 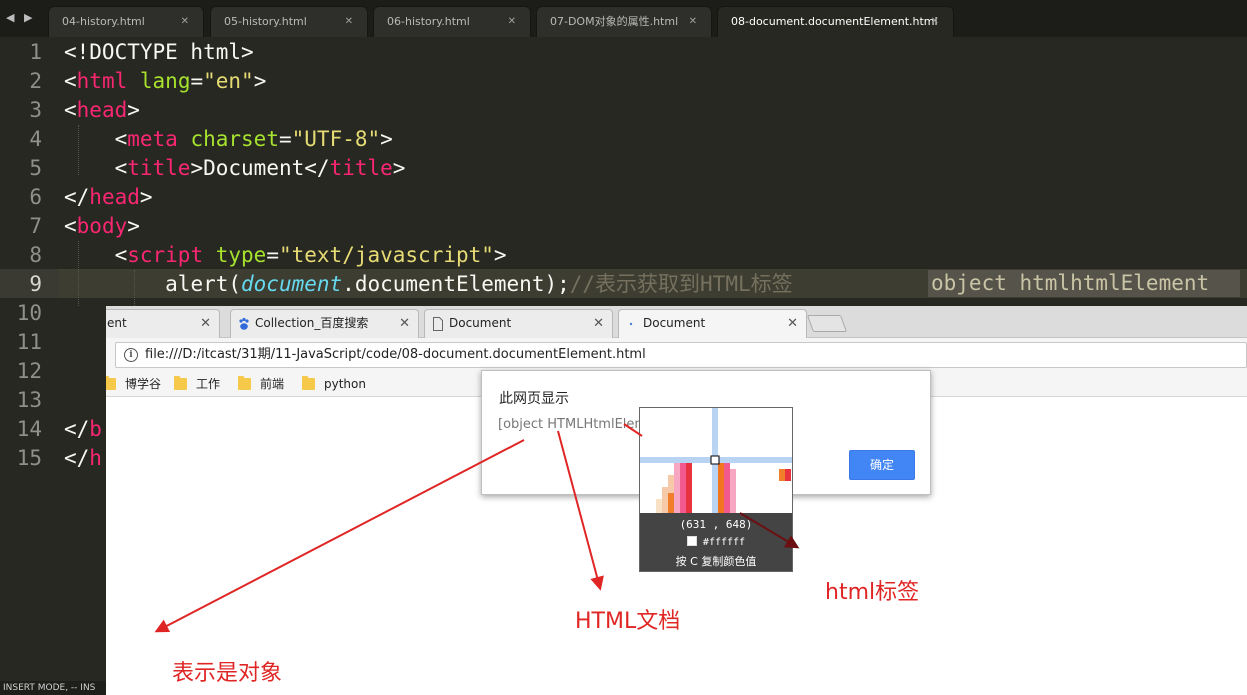 What do you see at coordinates (716, 561) in the screenshot?
I see `copy-hint: 按 C 复制颜色值` at bounding box center [716, 561].